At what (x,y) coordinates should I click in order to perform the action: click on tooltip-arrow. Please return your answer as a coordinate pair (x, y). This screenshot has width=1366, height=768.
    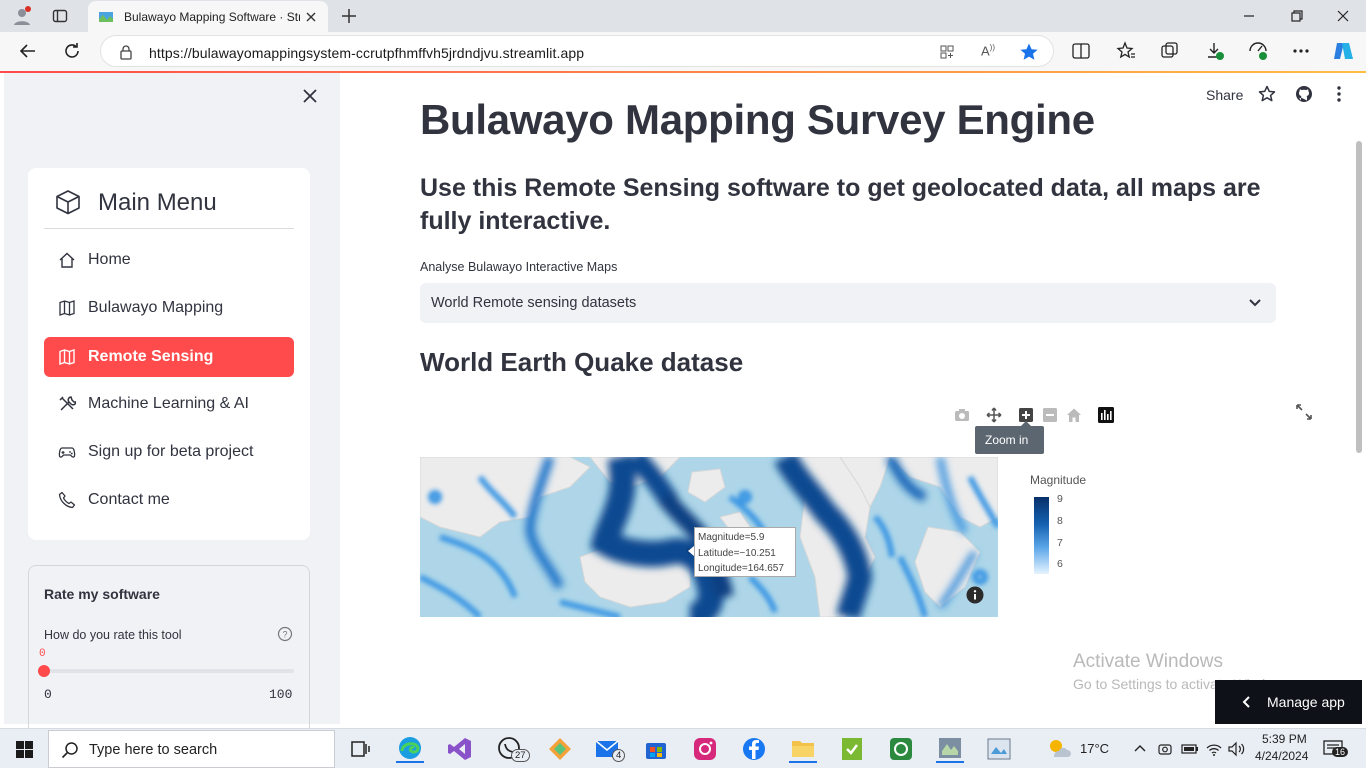
    Looking at the image, I should click on (1026, 423).